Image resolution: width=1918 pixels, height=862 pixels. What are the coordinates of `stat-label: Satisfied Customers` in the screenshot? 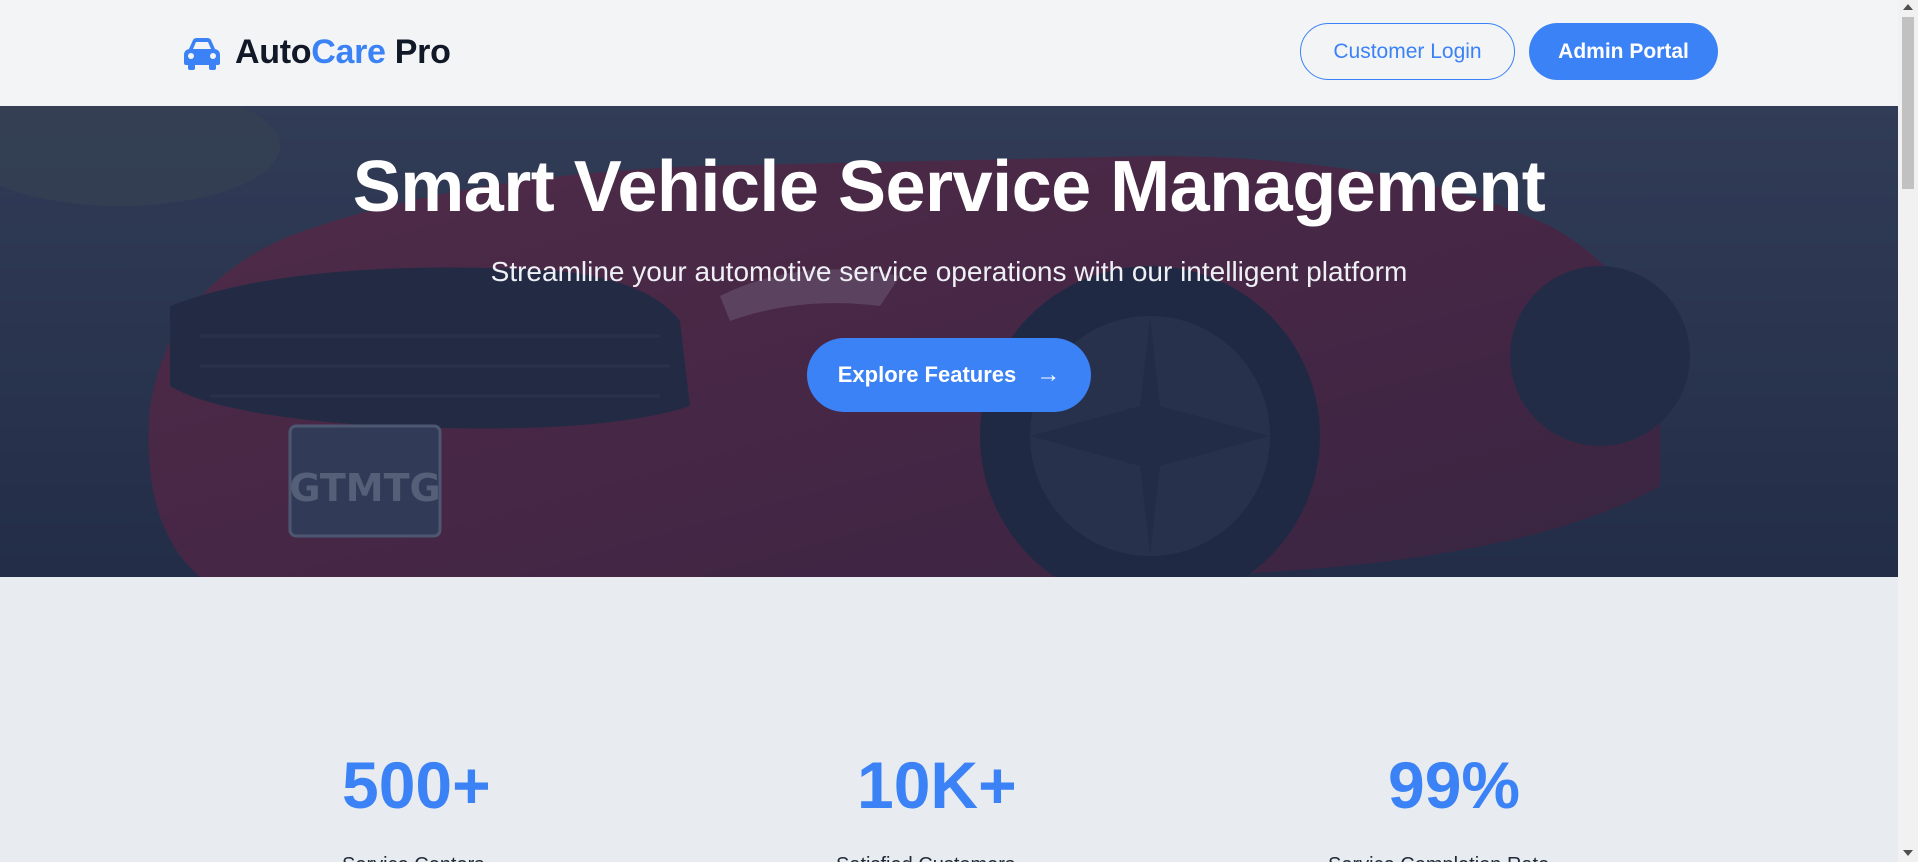 It's located at (925, 858).